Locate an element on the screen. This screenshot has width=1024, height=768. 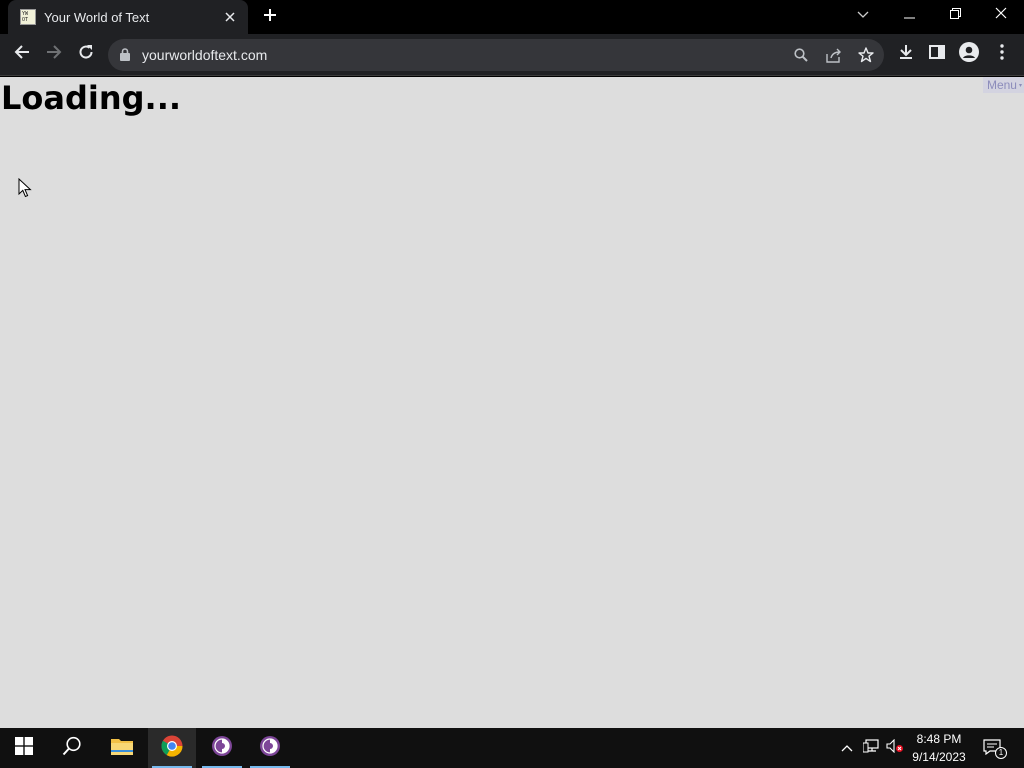
network-button is located at coordinates (871, 748).